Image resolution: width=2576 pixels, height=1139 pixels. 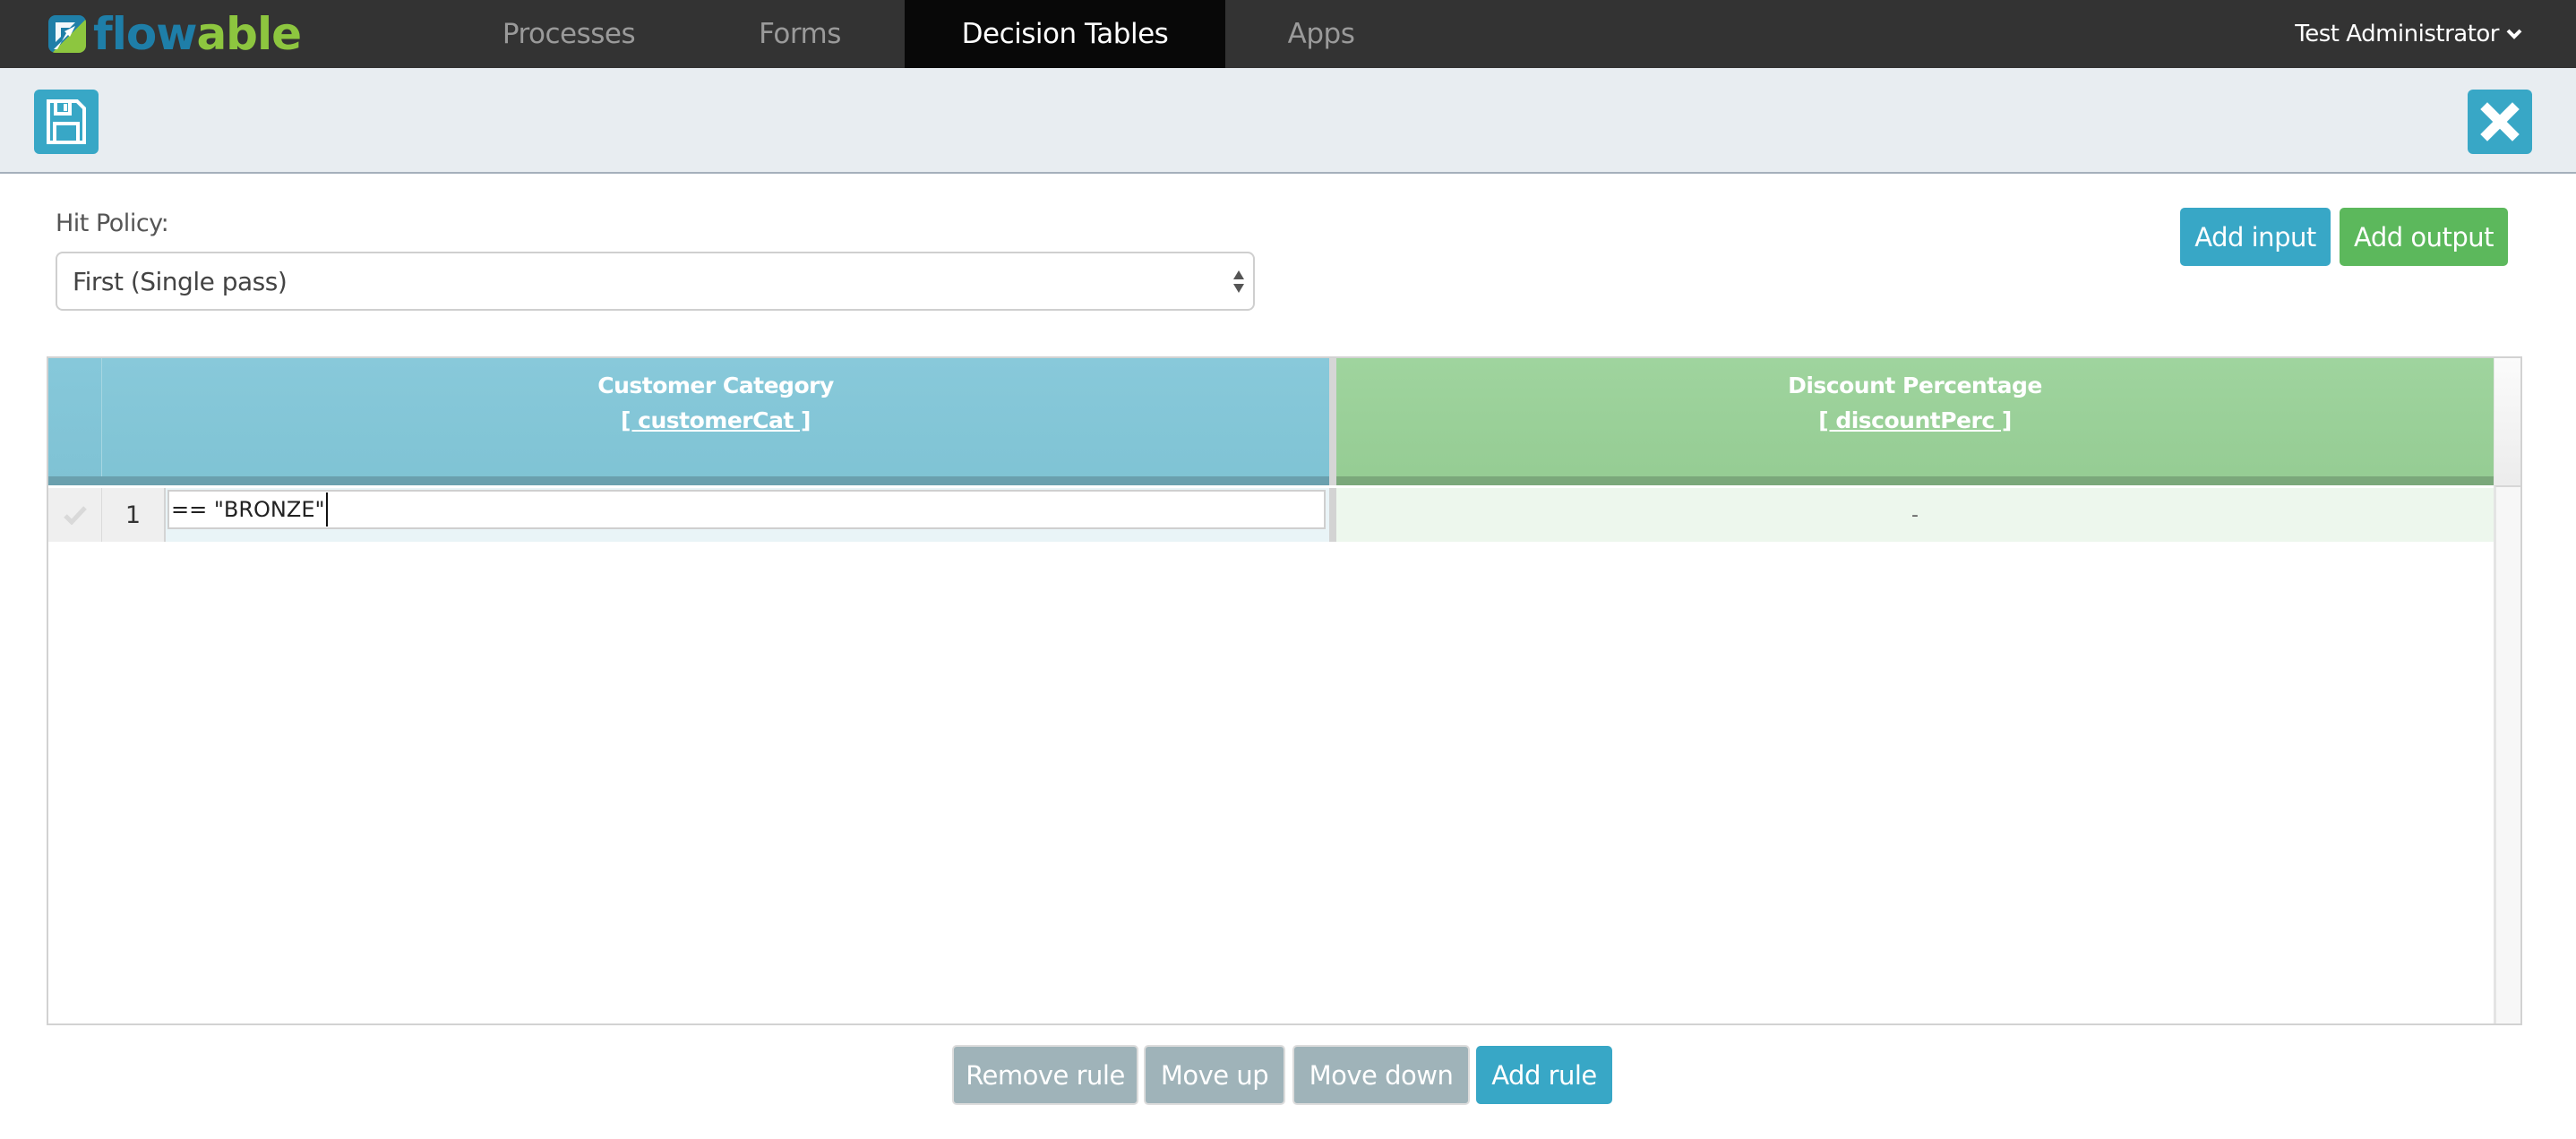 I want to click on header-gutter, so click(x=75, y=422).